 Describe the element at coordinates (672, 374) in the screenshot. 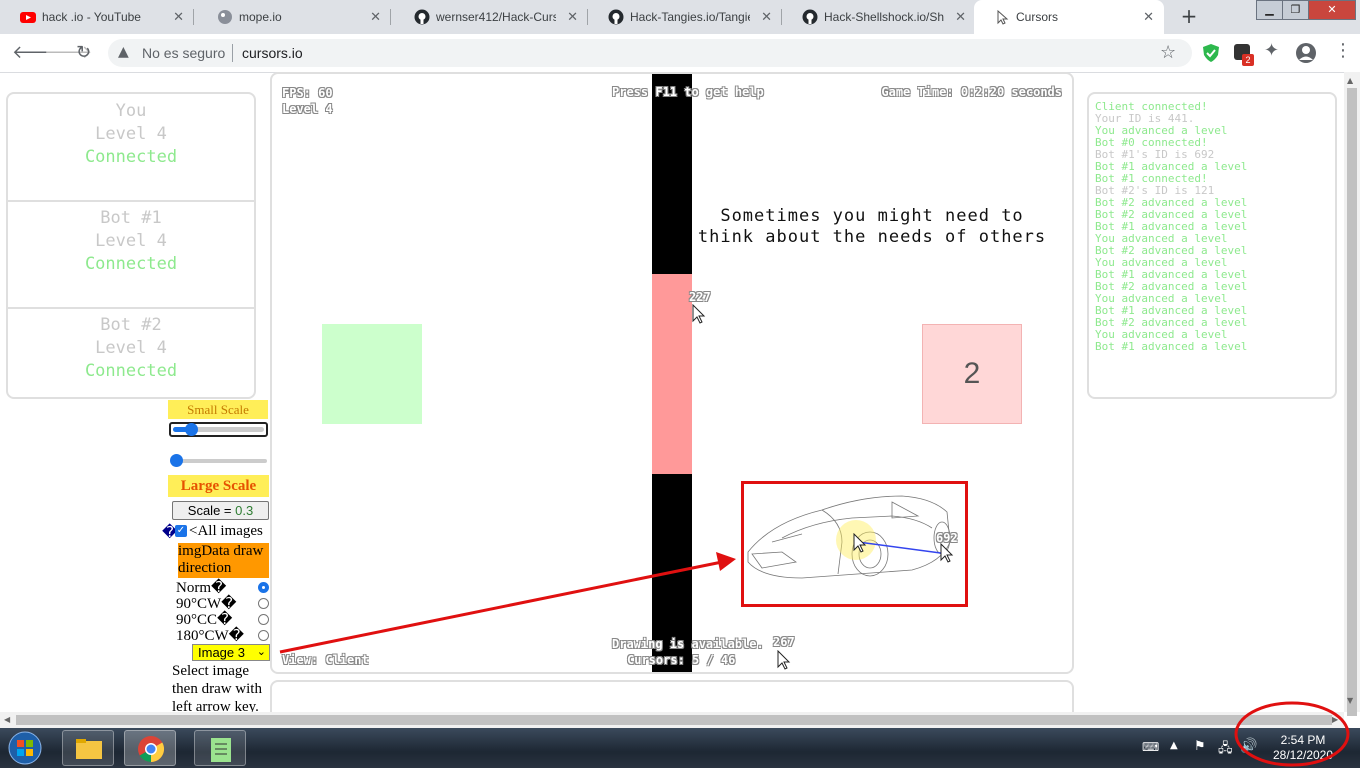

I see `red-zone` at that location.